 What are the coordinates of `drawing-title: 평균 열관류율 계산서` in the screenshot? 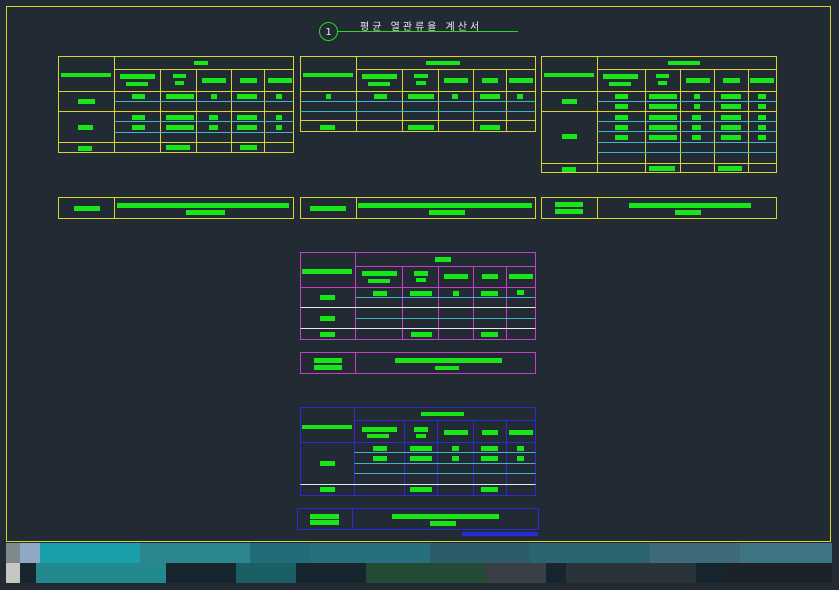 It's located at (421, 27).